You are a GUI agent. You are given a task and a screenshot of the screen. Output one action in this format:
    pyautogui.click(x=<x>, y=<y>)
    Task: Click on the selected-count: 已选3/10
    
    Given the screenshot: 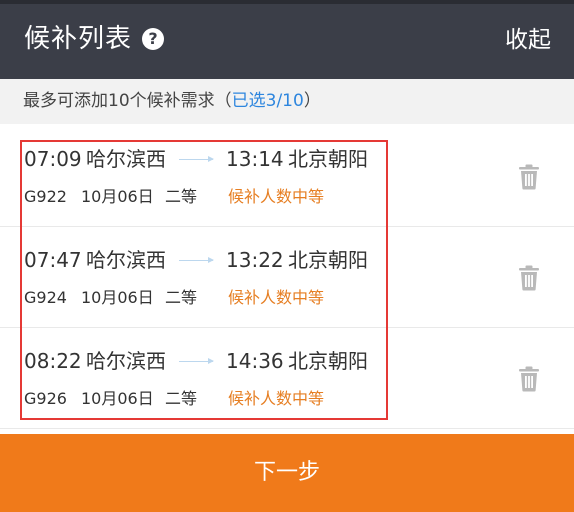 What is the action you would take?
    pyautogui.click(x=267, y=101)
    